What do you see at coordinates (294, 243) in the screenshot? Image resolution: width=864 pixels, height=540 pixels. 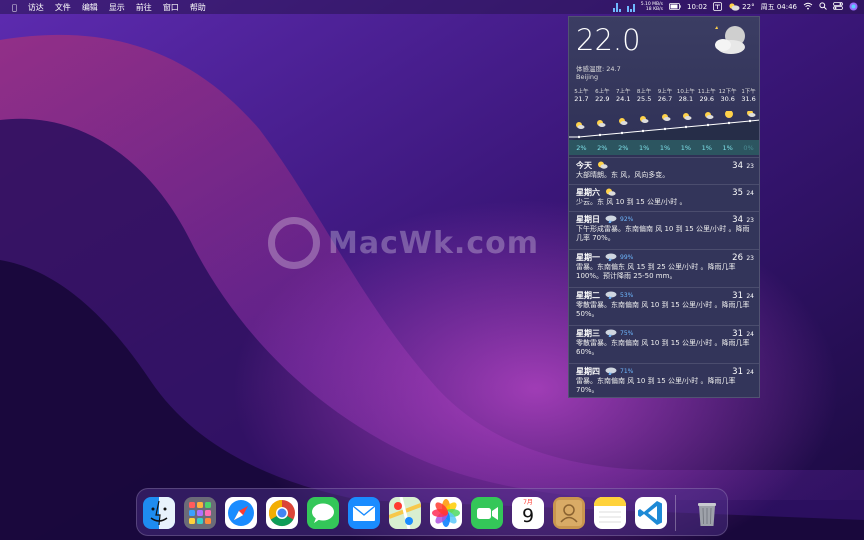 I see `watermark-logo-icon` at bounding box center [294, 243].